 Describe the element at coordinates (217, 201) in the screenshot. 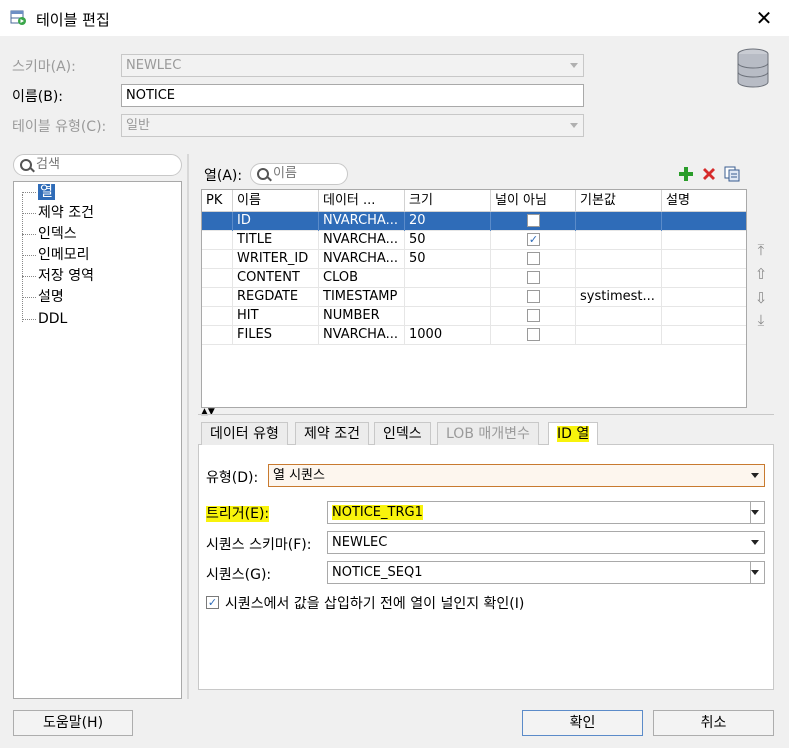

I see `col-header-pk: PK` at that location.